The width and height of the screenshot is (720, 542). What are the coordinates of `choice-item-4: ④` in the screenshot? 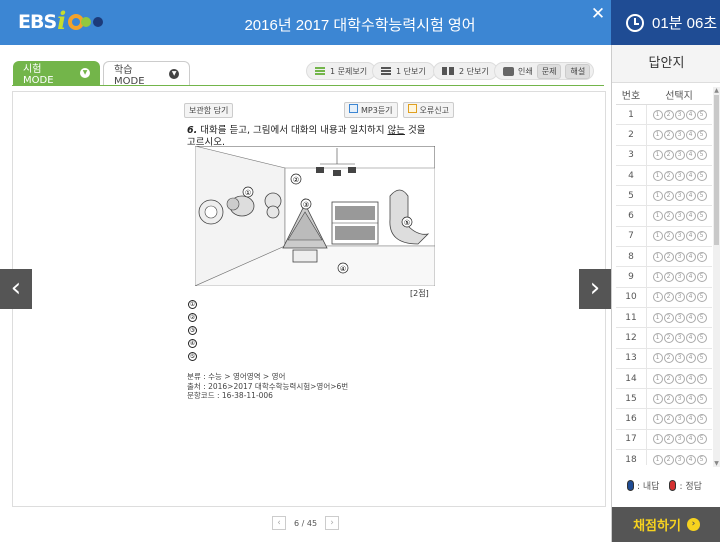 It's located at (192, 342).